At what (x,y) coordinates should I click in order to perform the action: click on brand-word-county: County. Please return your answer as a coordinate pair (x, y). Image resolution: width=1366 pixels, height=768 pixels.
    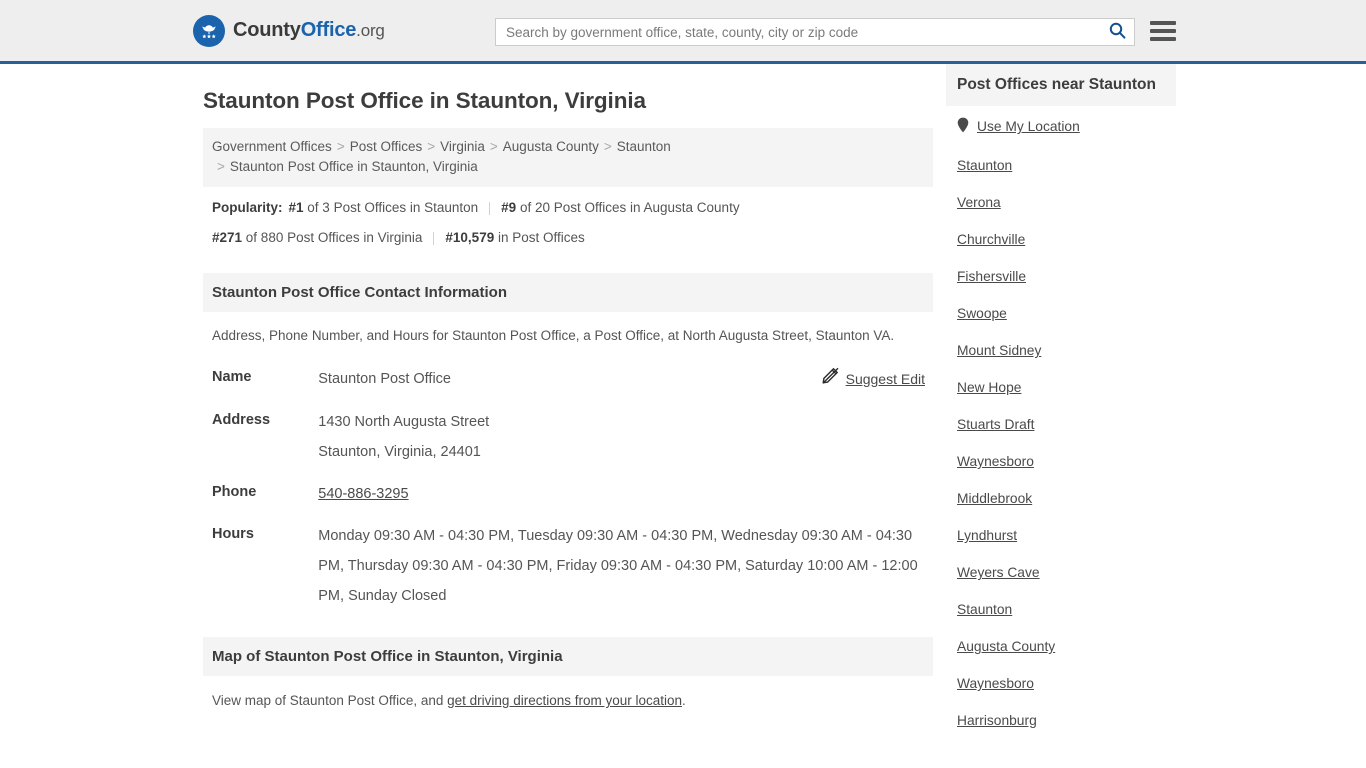
    Looking at the image, I should click on (267, 30).